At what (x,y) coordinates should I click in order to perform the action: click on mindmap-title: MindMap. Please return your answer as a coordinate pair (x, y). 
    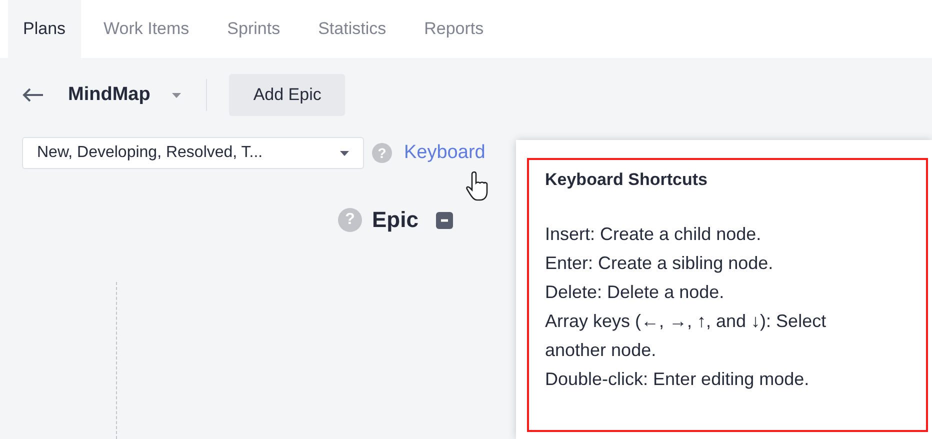
    Looking at the image, I should click on (109, 95).